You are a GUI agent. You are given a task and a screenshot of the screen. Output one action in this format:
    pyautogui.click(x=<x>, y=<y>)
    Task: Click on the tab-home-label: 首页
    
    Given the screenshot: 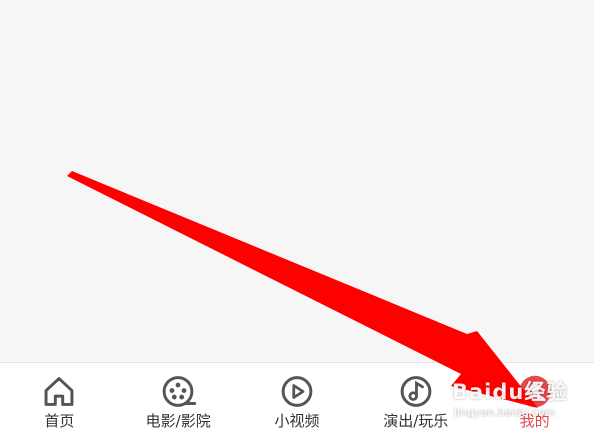 What is the action you would take?
    pyautogui.click(x=59, y=421)
    